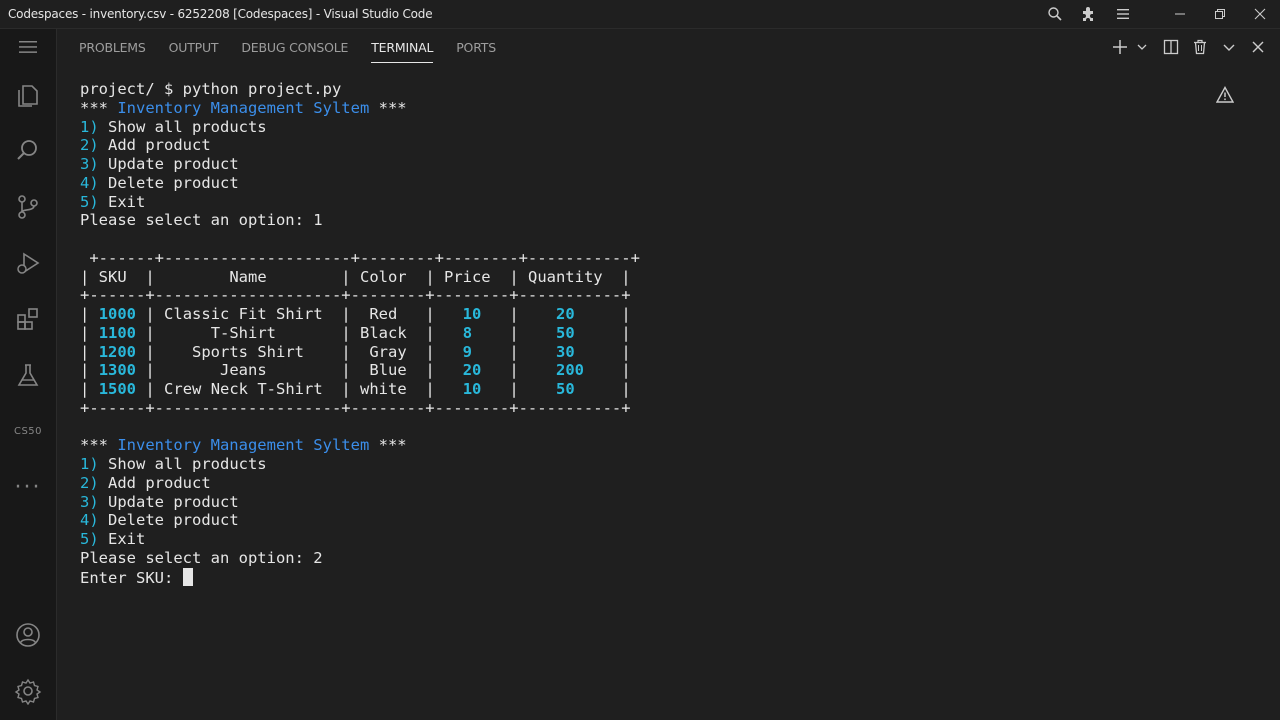  What do you see at coordinates (402, 47) in the screenshot?
I see `tab-terminal: TERMINAL` at bounding box center [402, 47].